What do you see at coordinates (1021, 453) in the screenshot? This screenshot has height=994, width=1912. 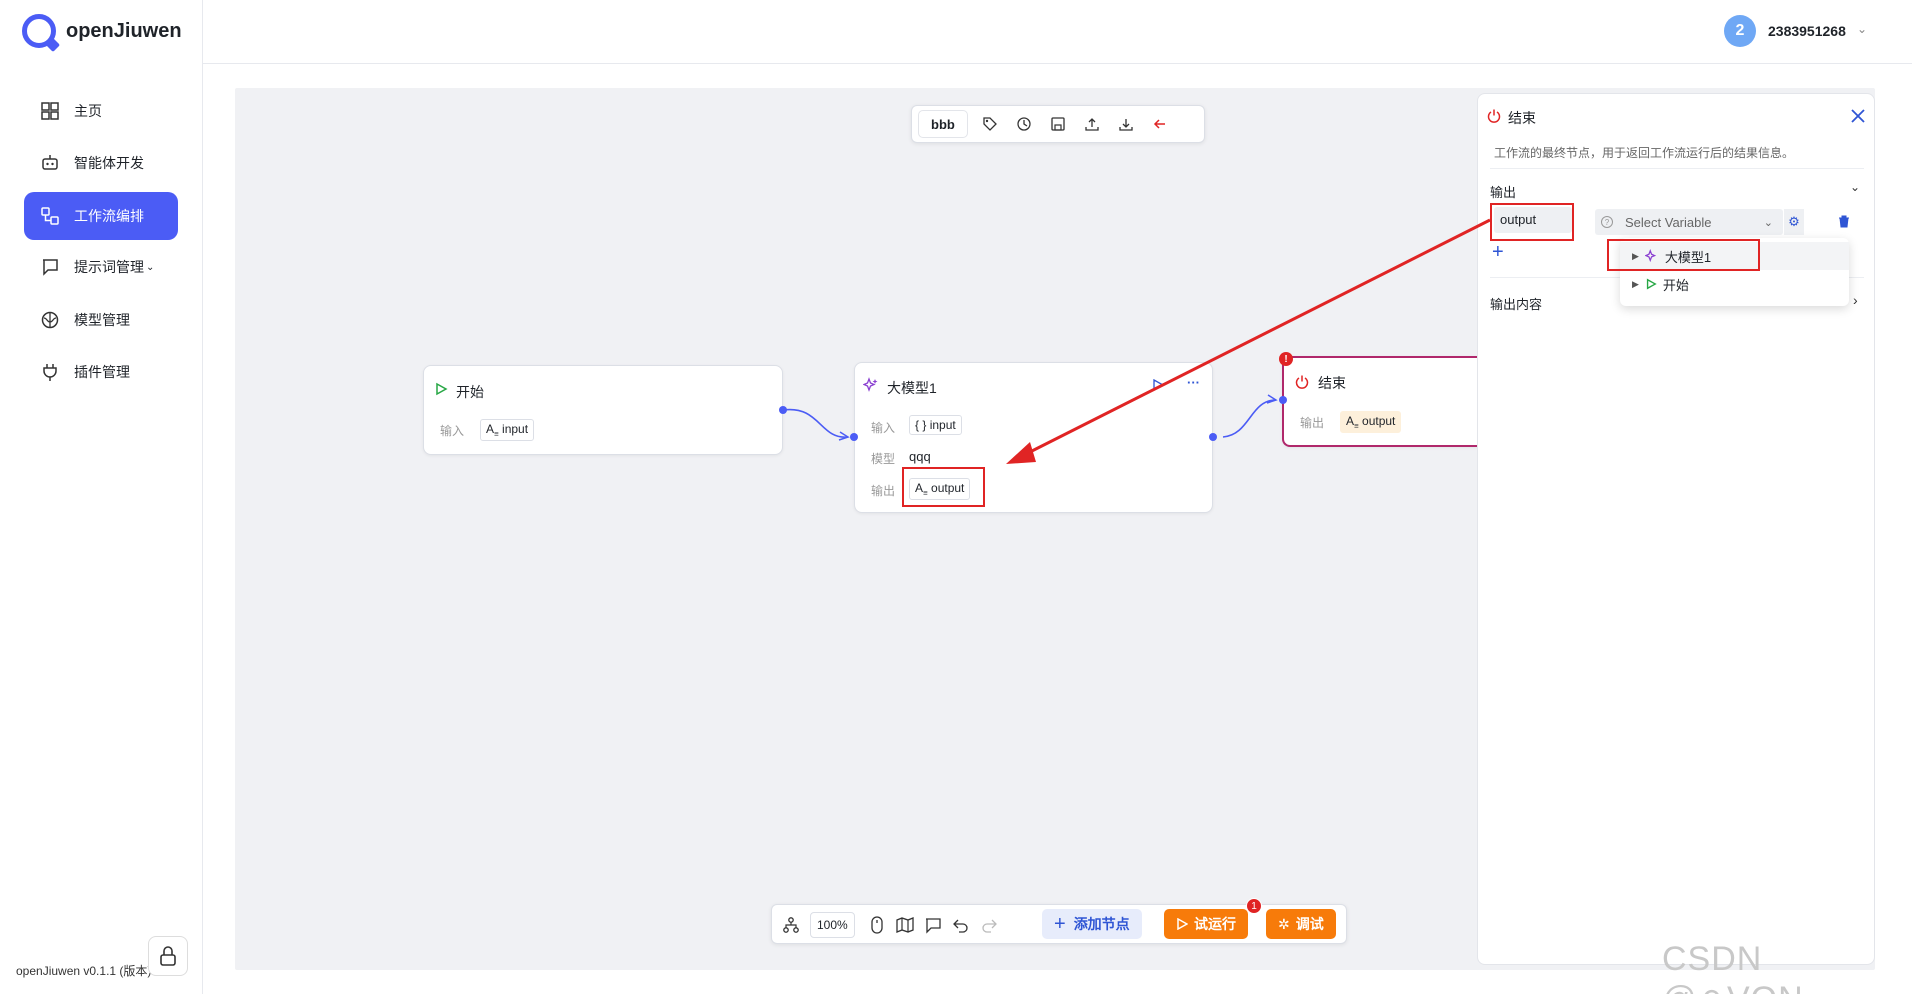 I see `arrow-head` at bounding box center [1021, 453].